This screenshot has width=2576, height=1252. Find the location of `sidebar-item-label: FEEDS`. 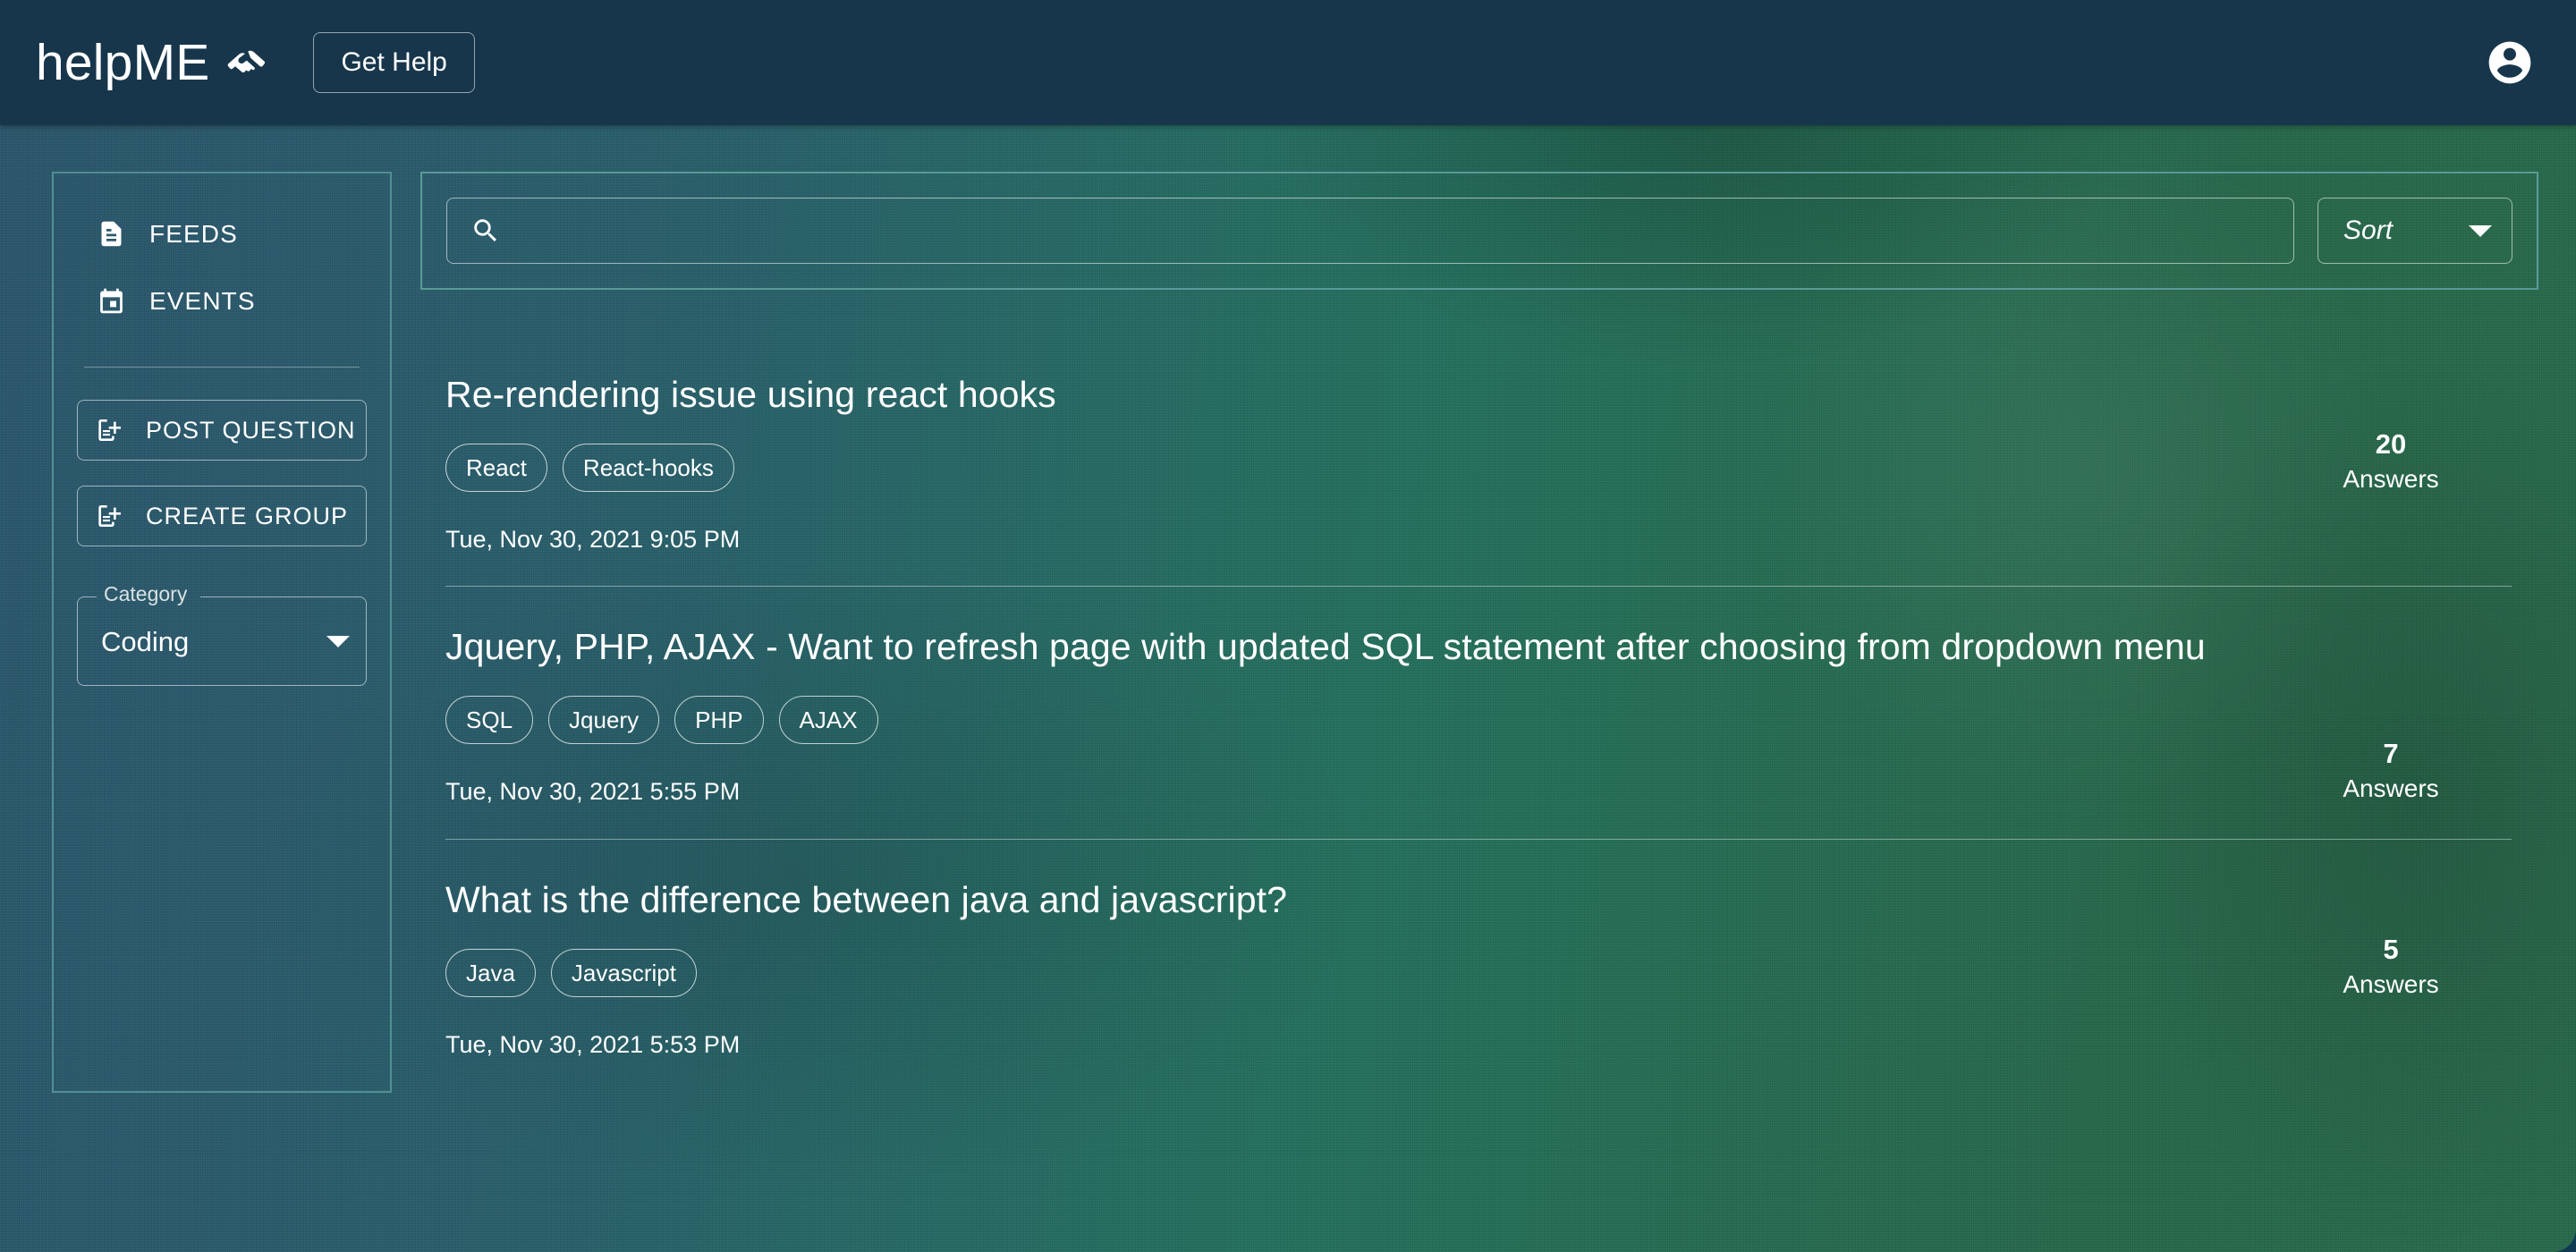

sidebar-item-label: FEEDS is located at coordinates (193, 233).